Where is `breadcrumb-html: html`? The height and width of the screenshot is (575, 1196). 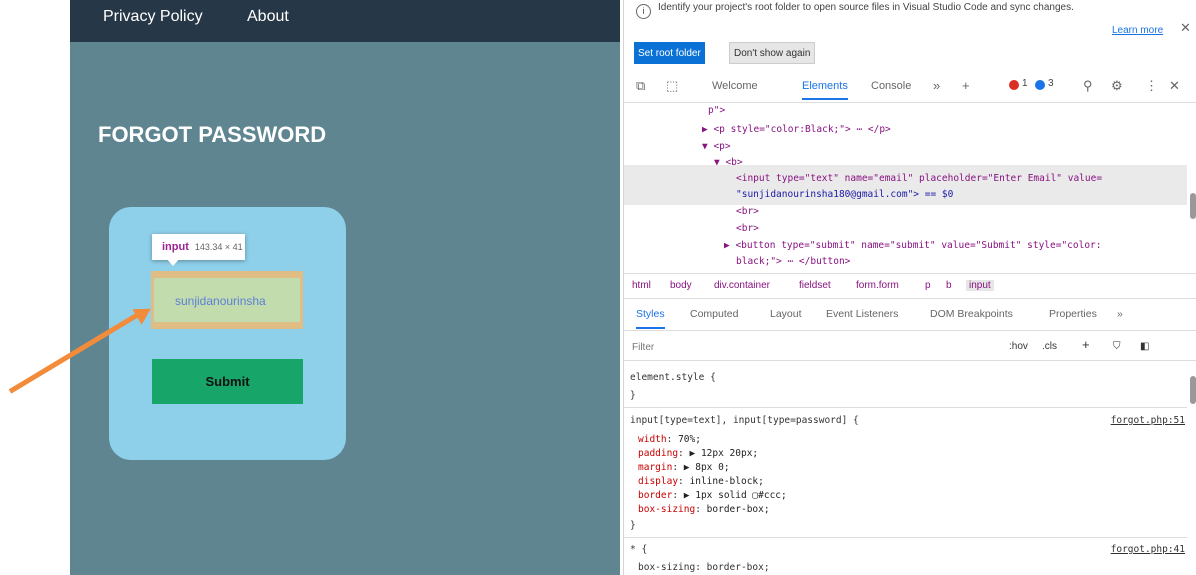 breadcrumb-html: html is located at coordinates (641, 285).